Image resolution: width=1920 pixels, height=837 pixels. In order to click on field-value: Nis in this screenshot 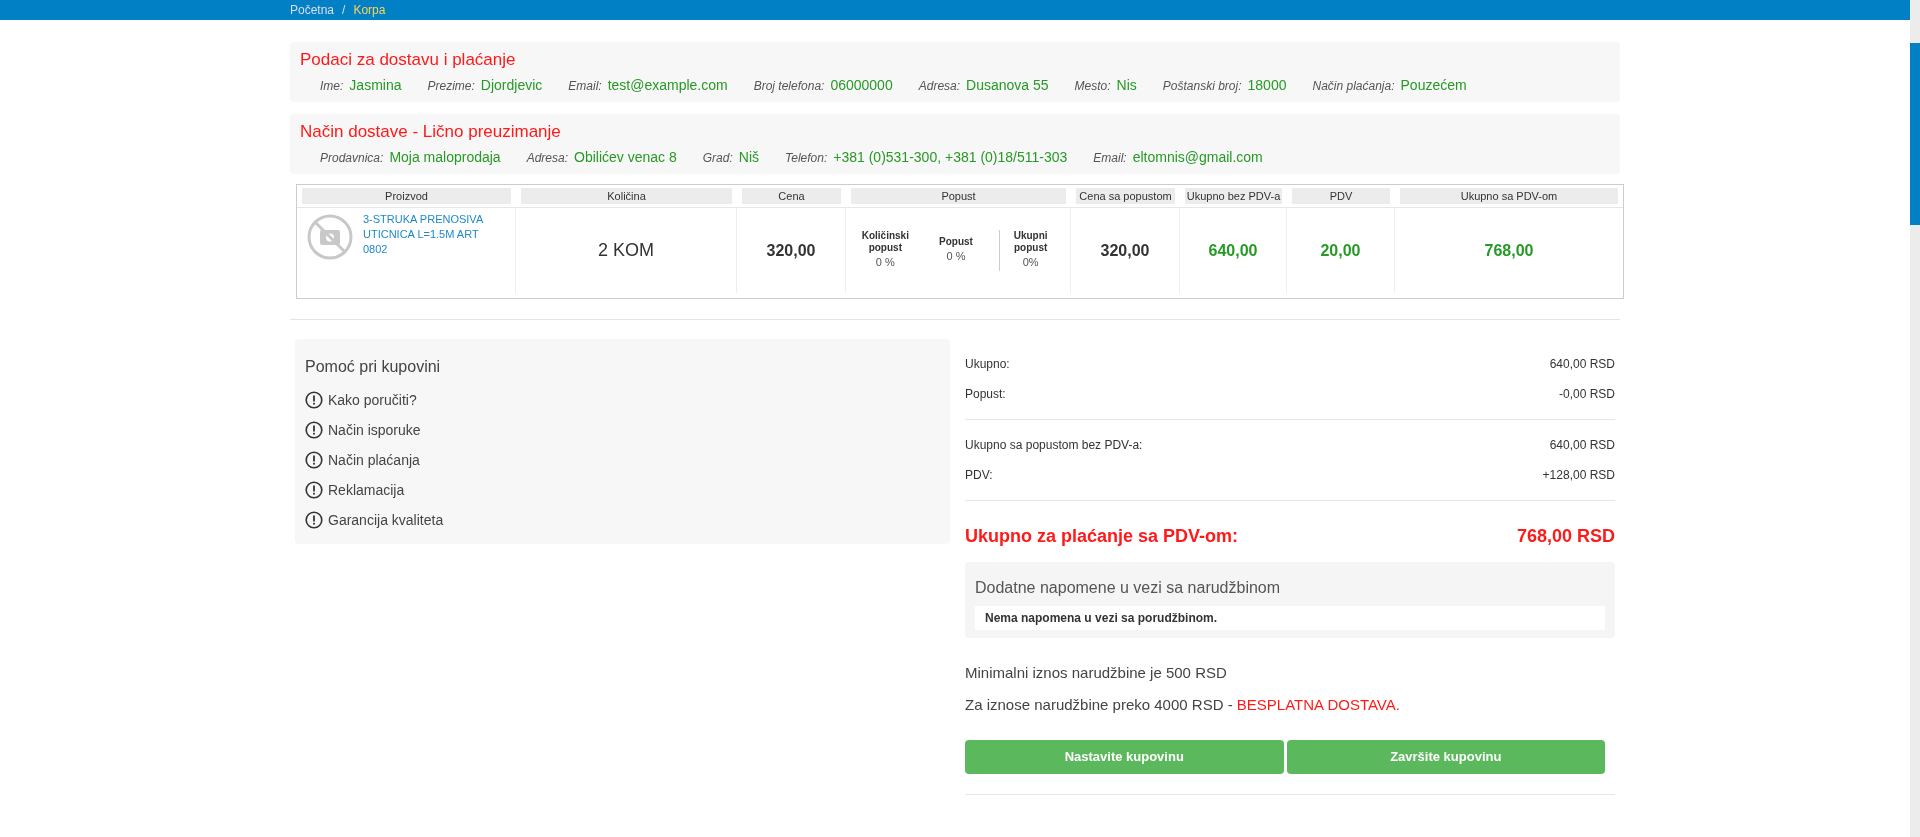, I will do `click(1126, 85)`.